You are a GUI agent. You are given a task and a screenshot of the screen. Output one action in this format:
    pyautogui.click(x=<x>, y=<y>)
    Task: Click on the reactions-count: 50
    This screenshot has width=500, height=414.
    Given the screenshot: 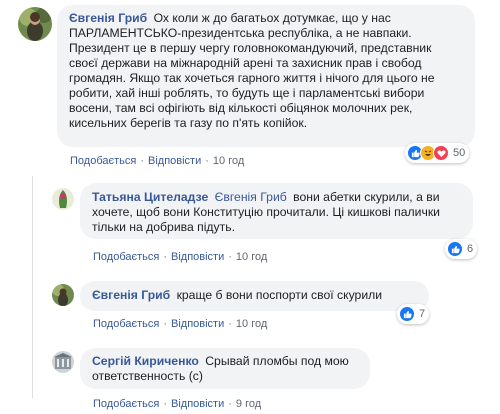 What is the action you would take?
    pyautogui.click(x=459, y=153)
    